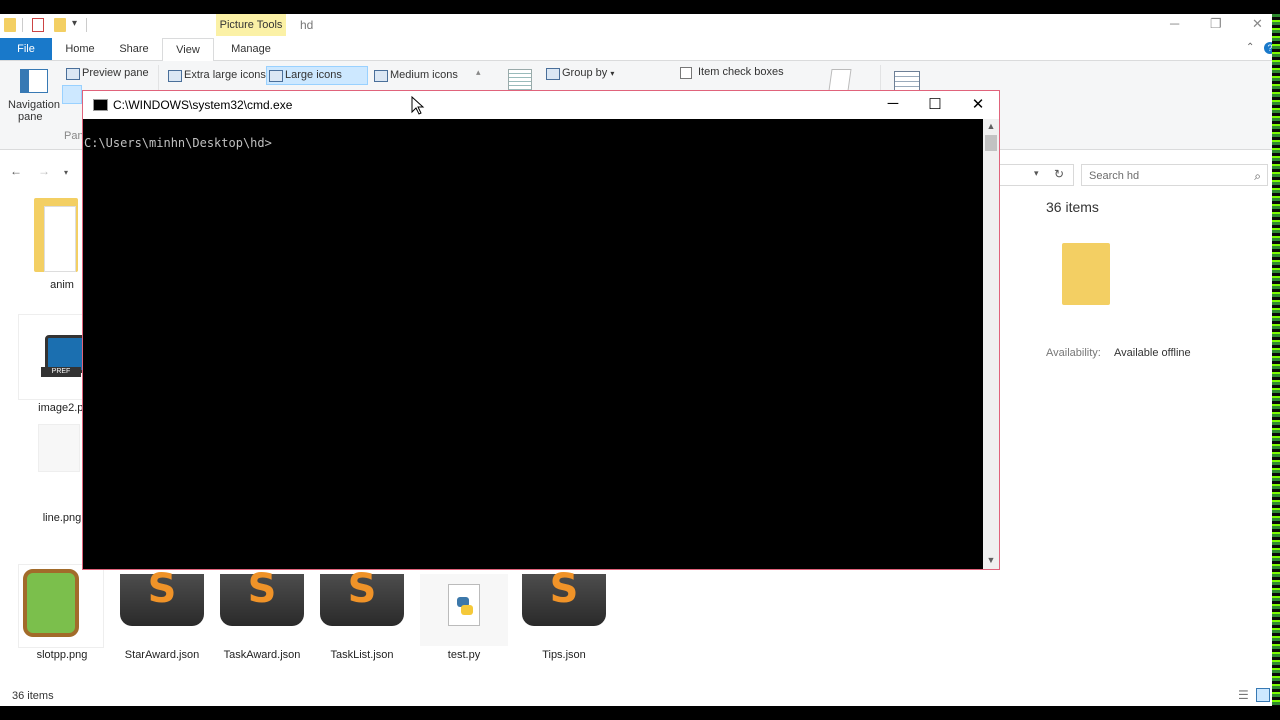 This screenshot has height=720, width=1280. What do you see at coordinates (61, 372) in the screenshot?
I see `pref-badge: PREF` at bounding box center [61, 372].